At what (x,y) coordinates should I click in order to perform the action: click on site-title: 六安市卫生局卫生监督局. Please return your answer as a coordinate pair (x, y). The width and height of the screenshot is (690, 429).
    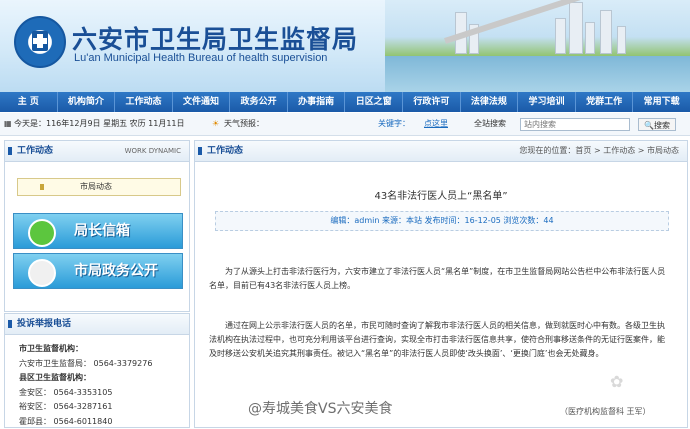
    Looking at the image, I should click on (215, 38).